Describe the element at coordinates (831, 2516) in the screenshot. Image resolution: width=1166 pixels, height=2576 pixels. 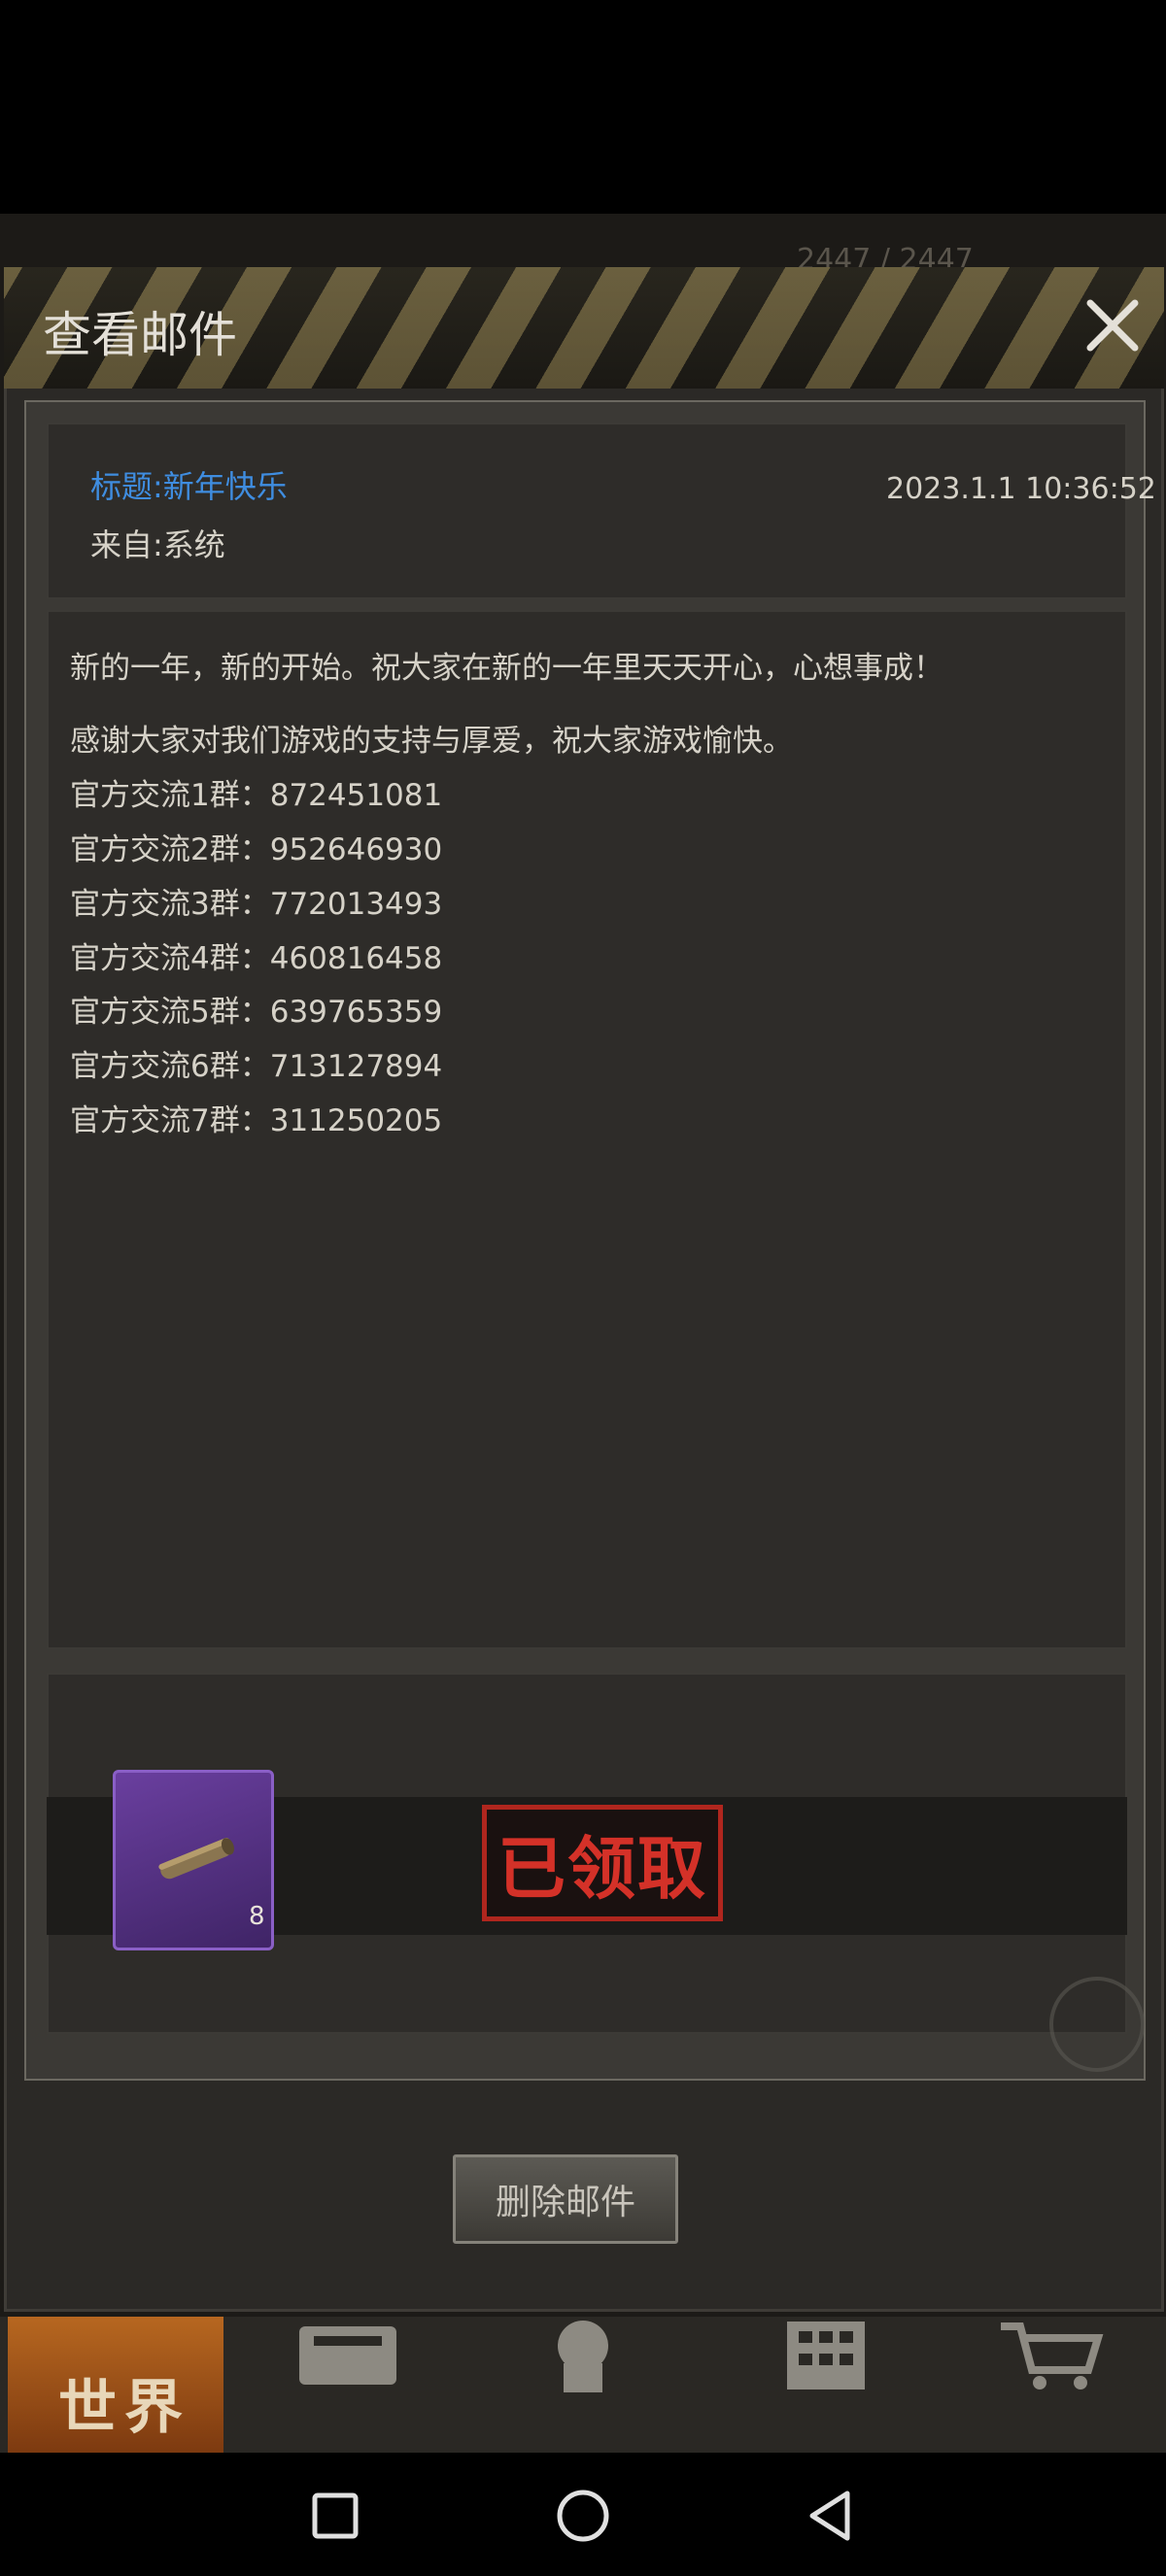
I see `back-icon` at that location.